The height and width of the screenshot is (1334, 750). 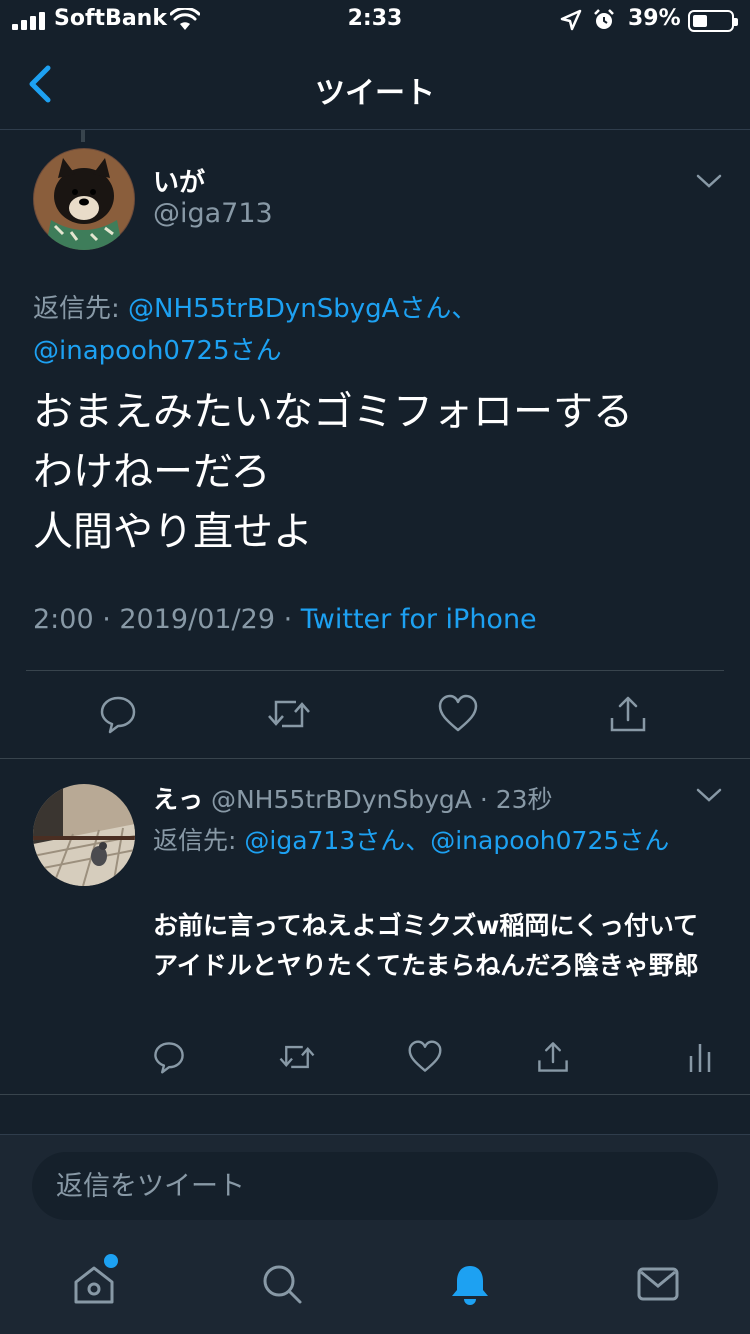 What do you see at coordinates (333, 472) in the screenshot?
I see `tweet-text: おまえみたいなゴミフォローする わけねーだろ 人間やり直せよ` at bounding box center [333, 472].